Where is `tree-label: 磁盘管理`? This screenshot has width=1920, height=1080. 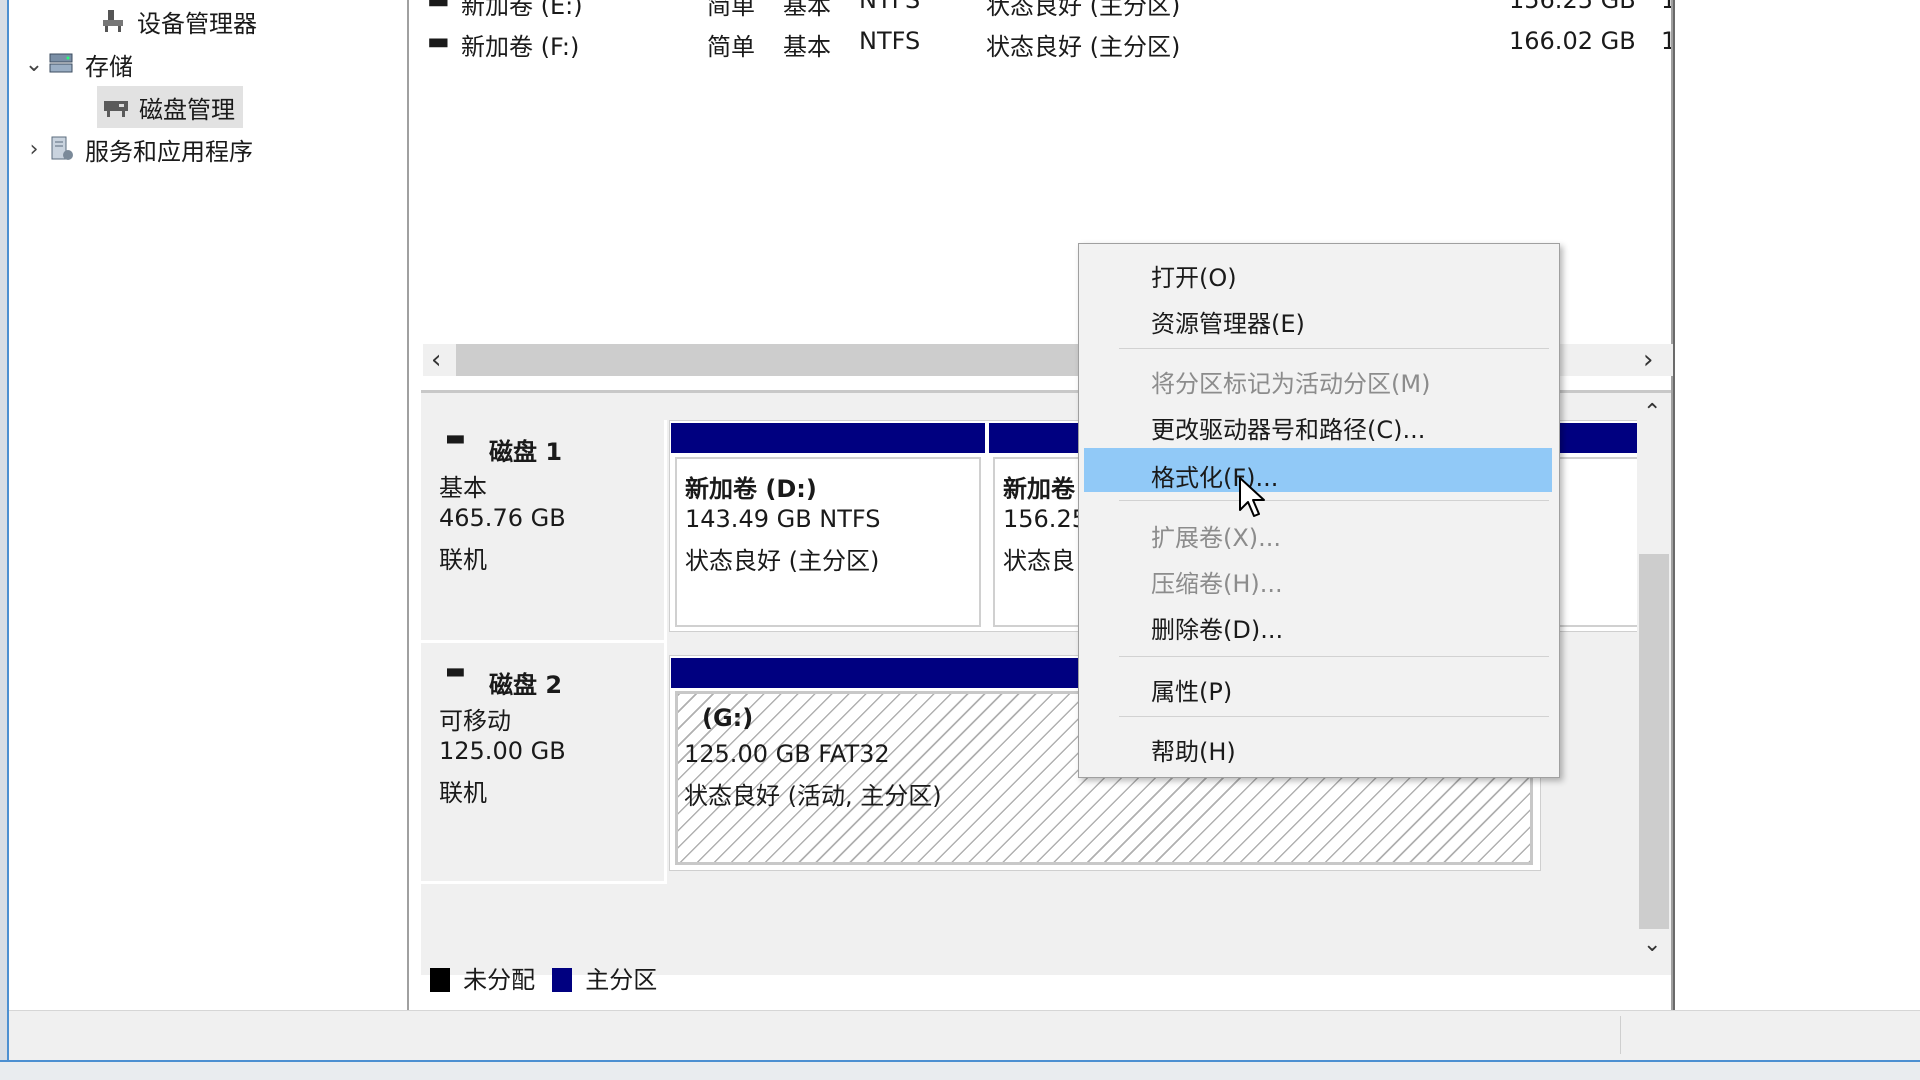 tree-label: 磁盘管理 is located at coordinates (187, 109).